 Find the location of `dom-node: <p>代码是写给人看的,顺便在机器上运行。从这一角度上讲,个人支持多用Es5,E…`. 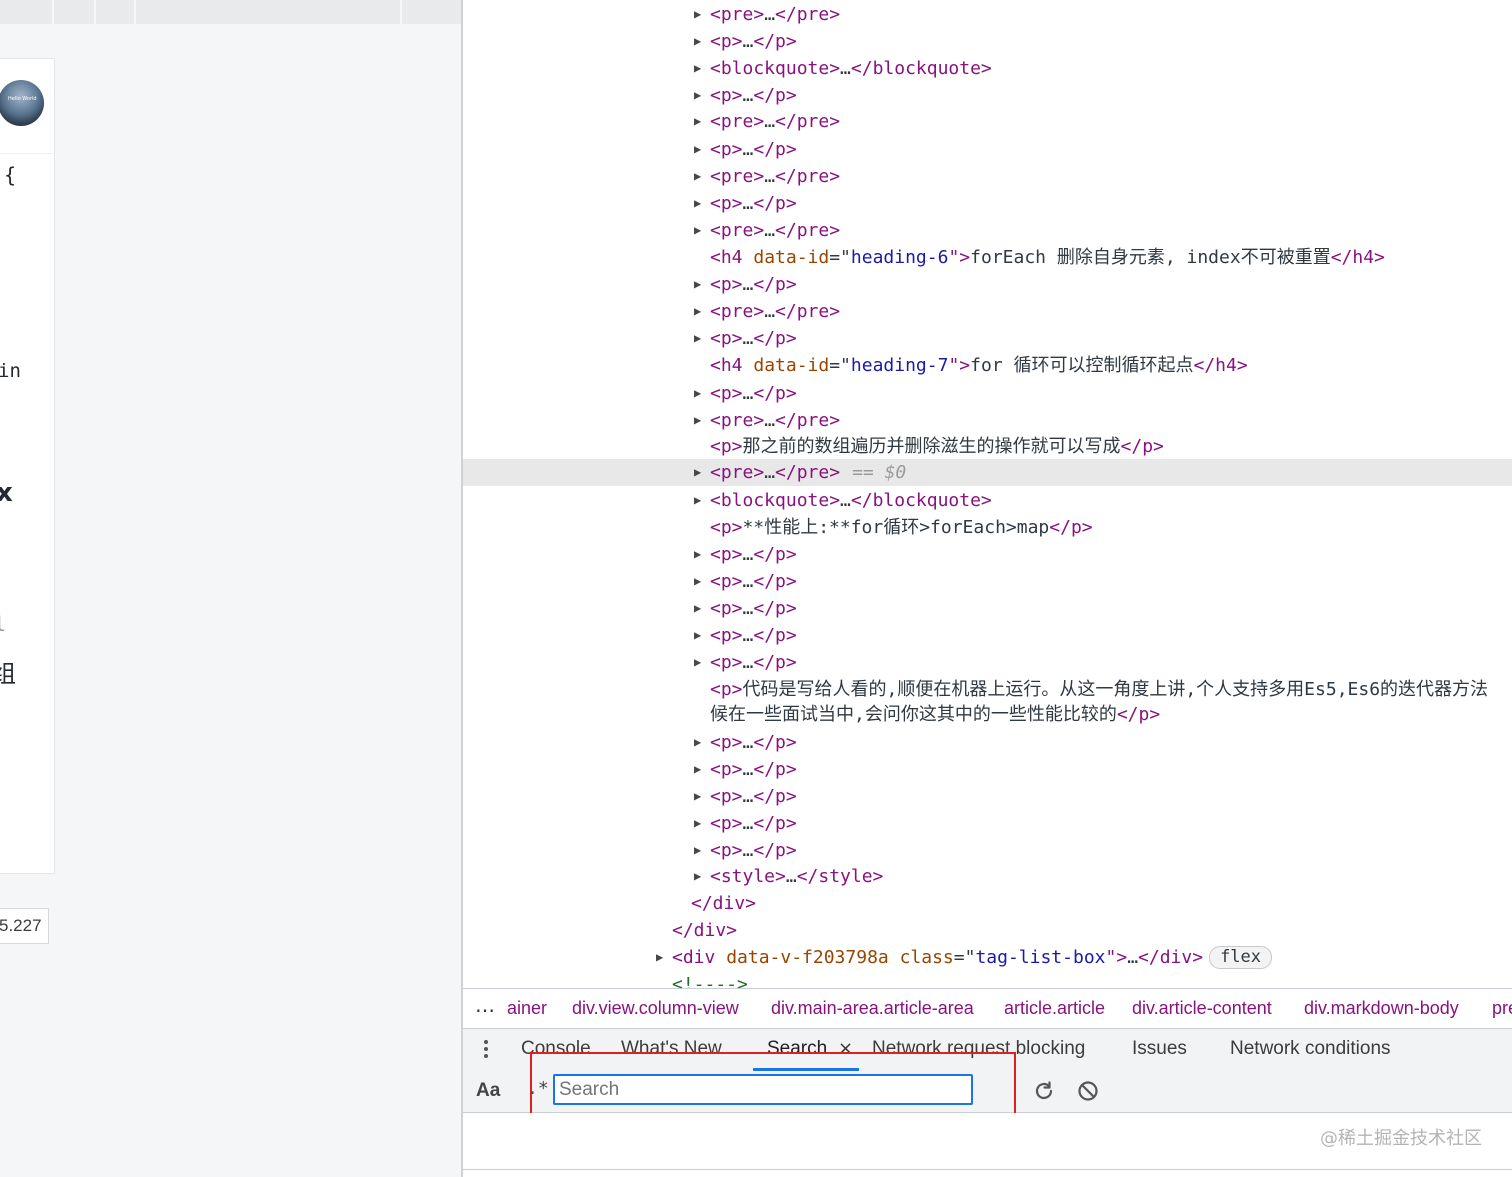

dom-node: <p>代码是写给人看的,顺便在机器上运行。从这一角度上讲,个人支持多用Es5,E… is located at coordinates (987, 689).